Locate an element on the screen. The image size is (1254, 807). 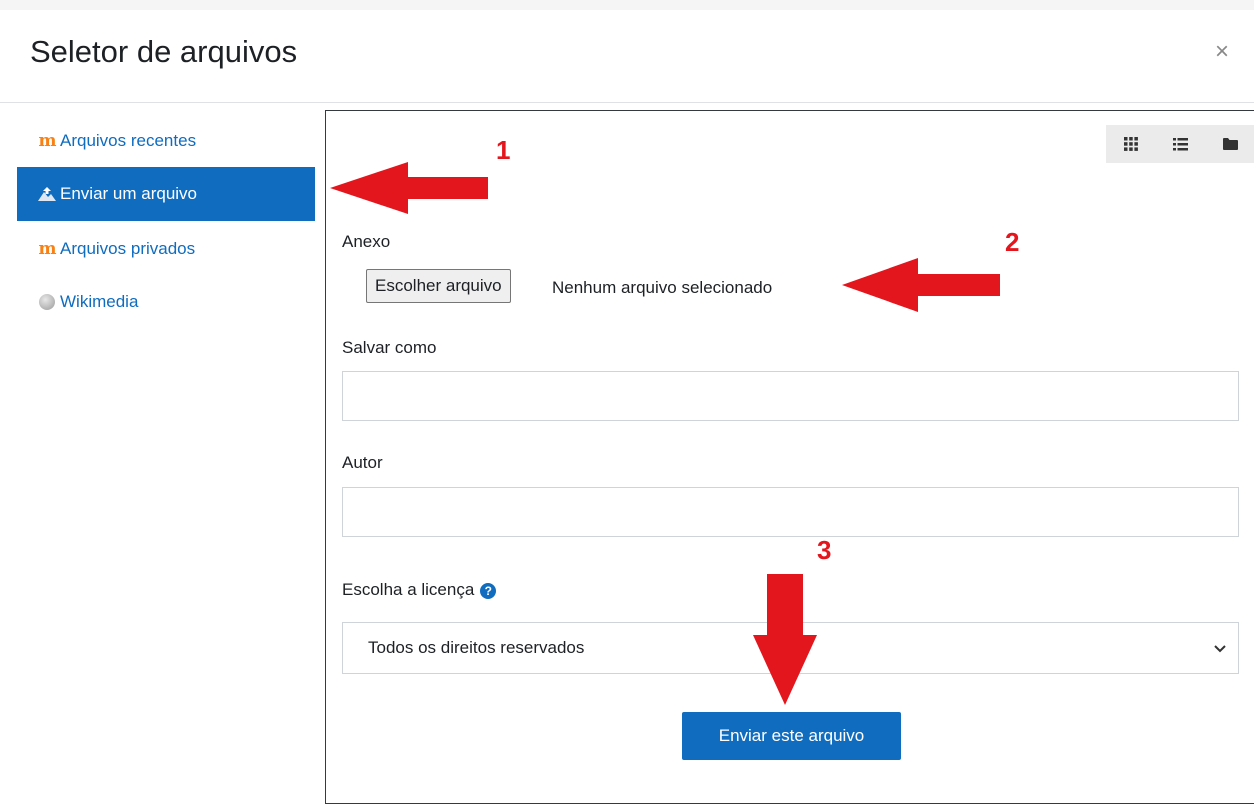
chevron-down-icon is located at coordinates (1220, 649).